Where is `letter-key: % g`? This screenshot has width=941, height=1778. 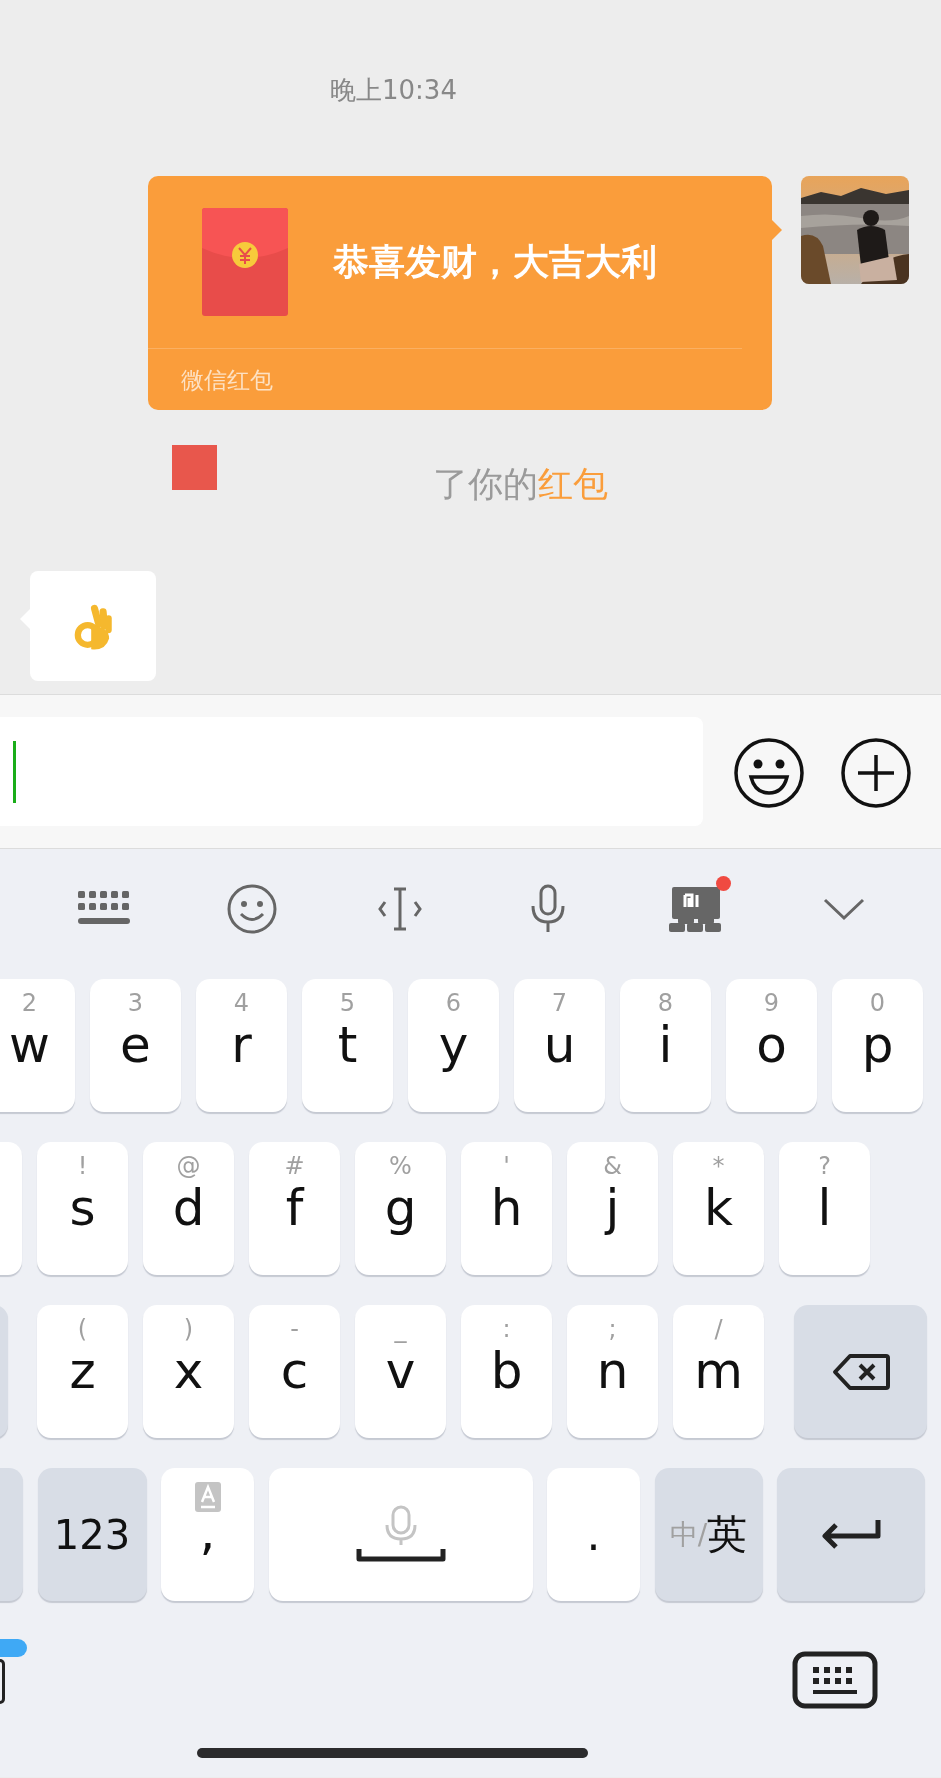 letter-key: % g is located at coordinates (400, 1208).